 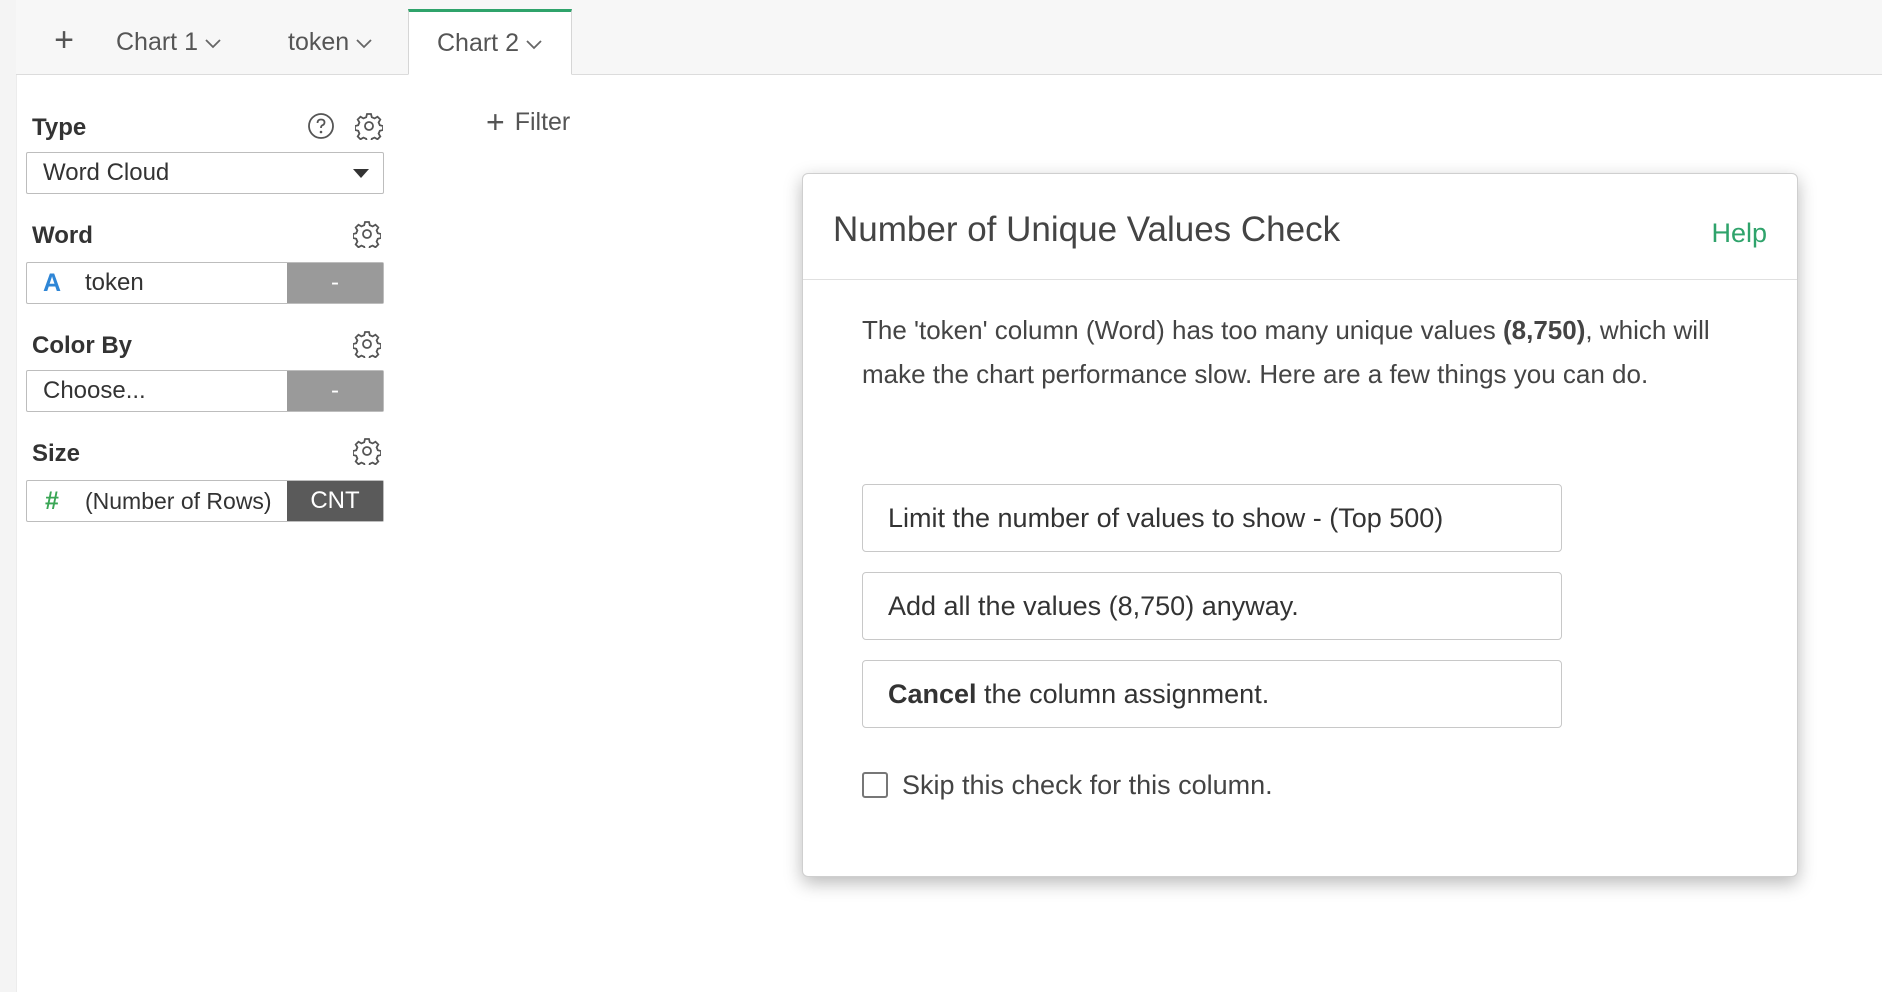 I want to click on add-filter-button: + Filter, so click(x=528, y=122).